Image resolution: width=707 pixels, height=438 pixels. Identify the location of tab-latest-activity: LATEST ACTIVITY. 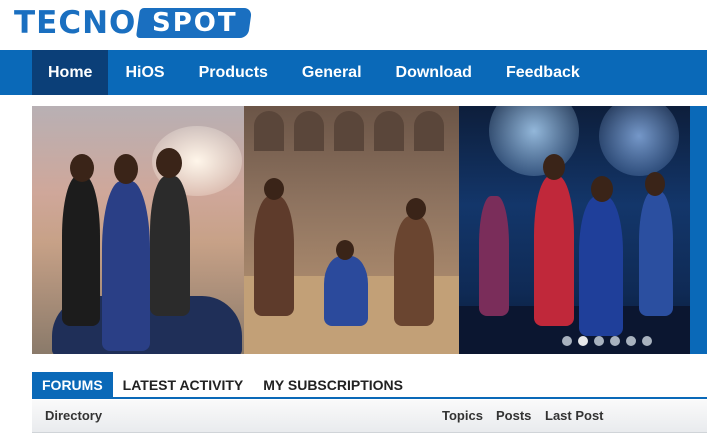
(183, 384).